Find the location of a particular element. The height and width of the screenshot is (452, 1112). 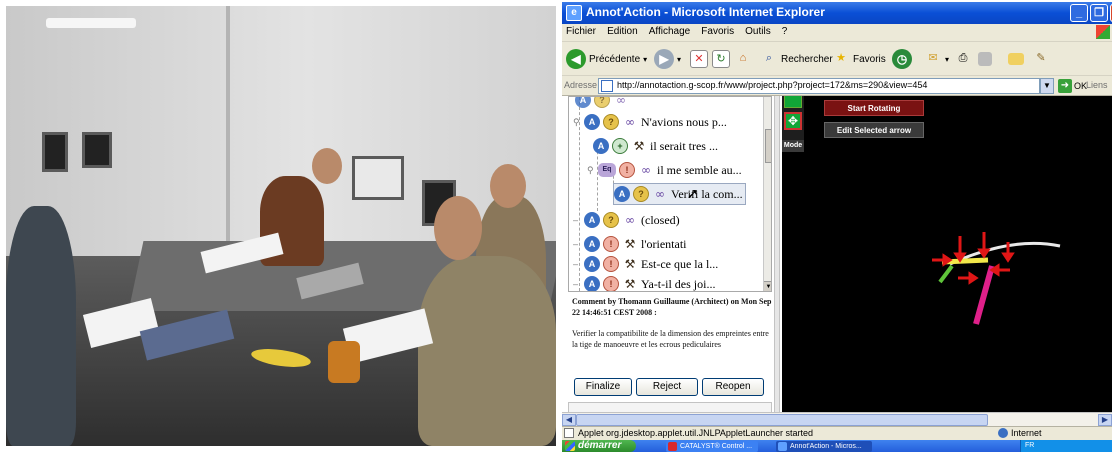

messenger-icon: ✎ is located at coordinates (1041, 58).